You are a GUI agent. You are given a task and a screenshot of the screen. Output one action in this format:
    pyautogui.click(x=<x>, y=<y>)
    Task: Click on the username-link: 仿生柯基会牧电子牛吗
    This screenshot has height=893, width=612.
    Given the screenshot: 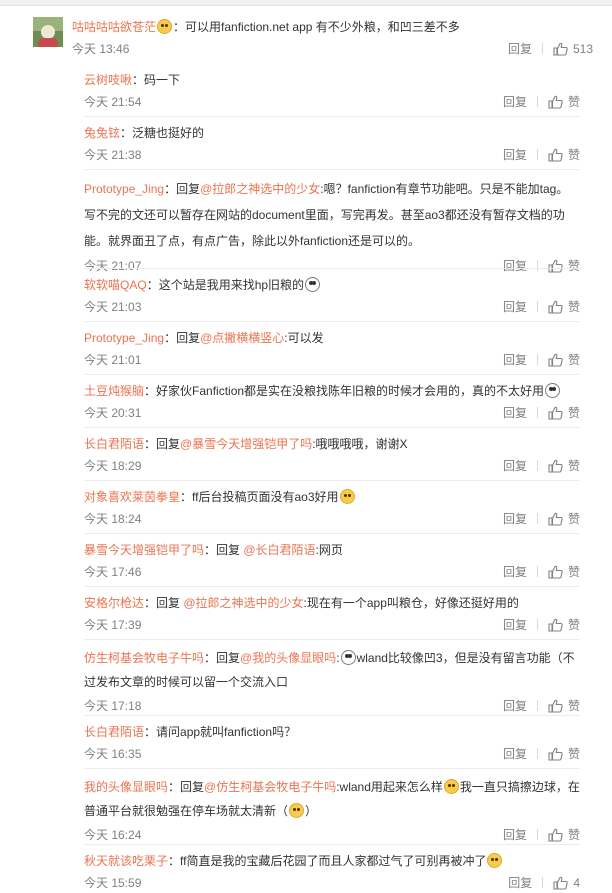 What is the action you would take?
    pyautogui.click(x=144, y=658)
    